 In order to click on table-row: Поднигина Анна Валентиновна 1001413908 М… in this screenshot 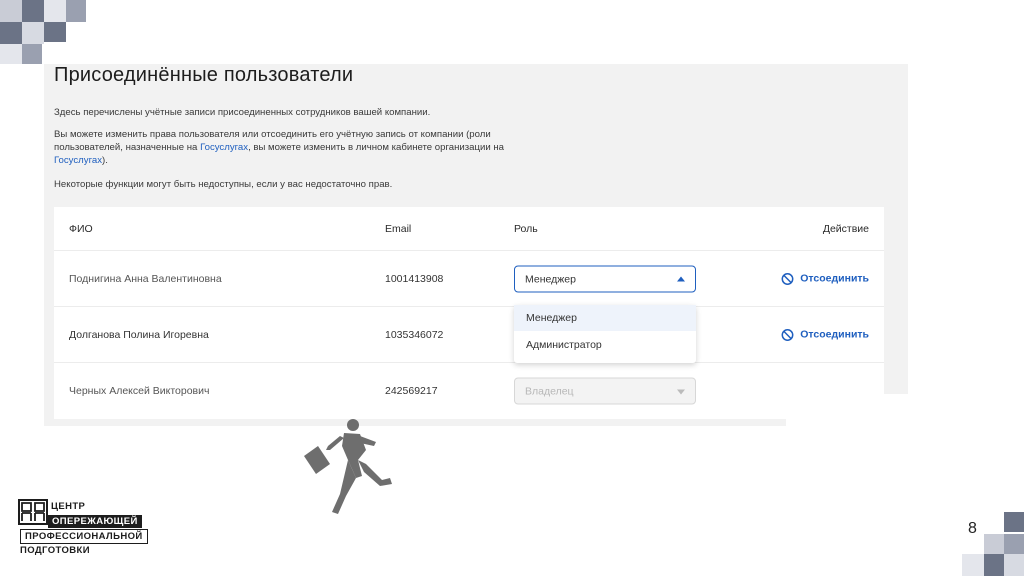, I will do `click(469, 279)`.